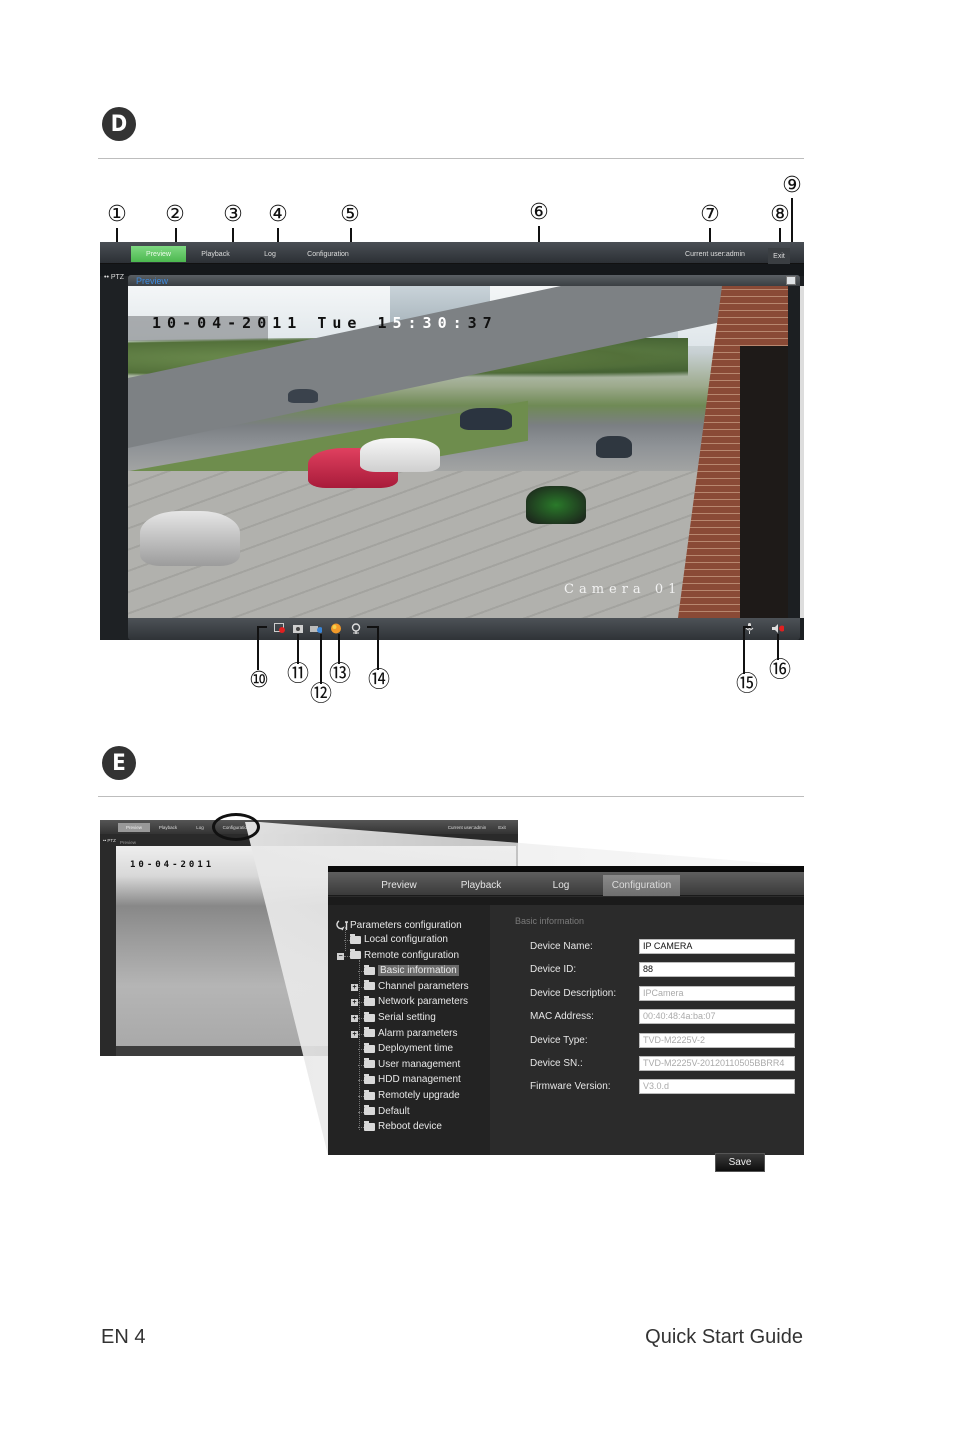  I want to click on field-input: 88, so click(717, 970).